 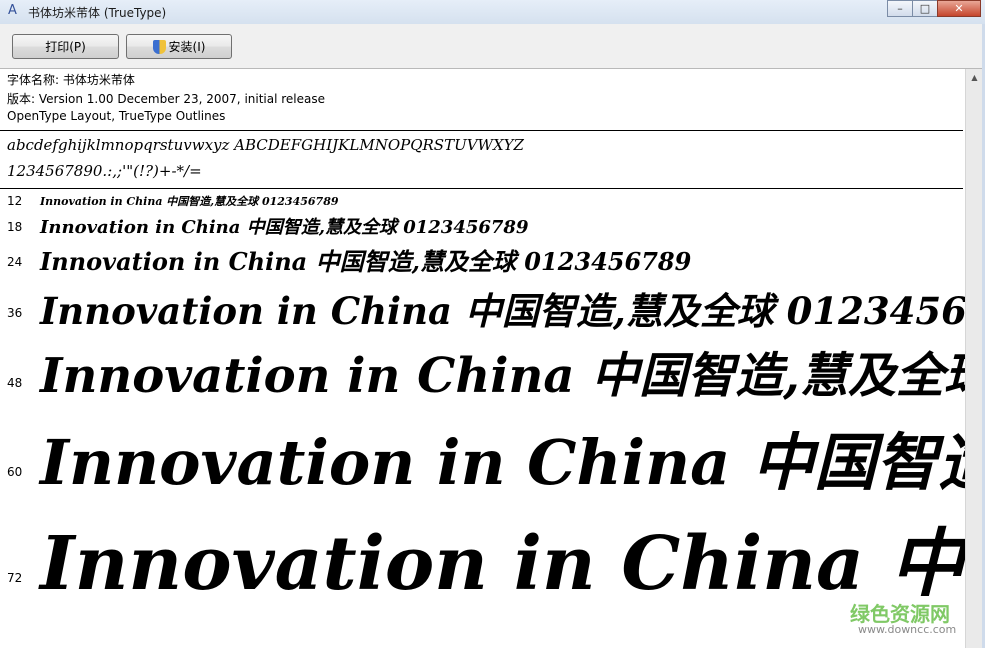 I want to click on minimize-button: –, so click(x=900, y=8).